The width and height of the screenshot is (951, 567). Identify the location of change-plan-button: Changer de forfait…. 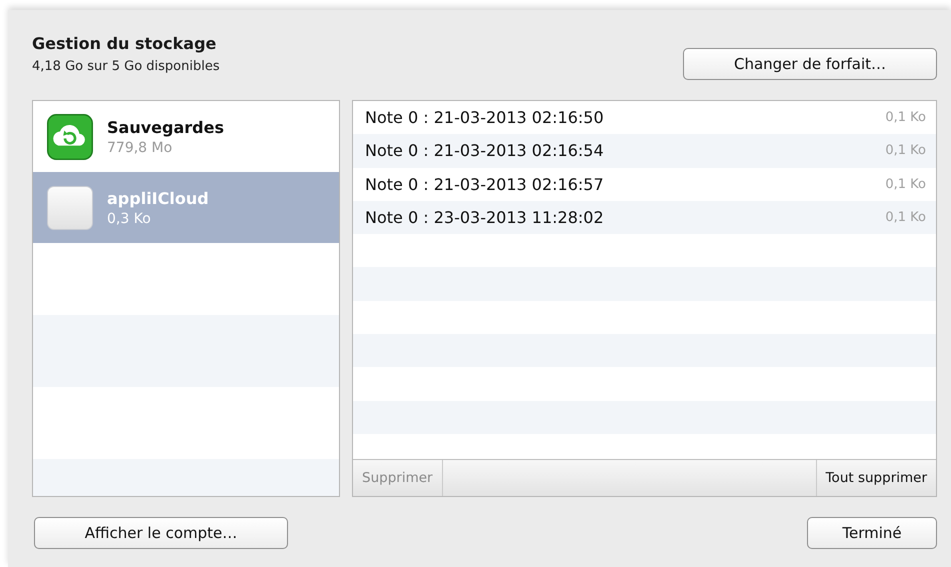
(810, 64).